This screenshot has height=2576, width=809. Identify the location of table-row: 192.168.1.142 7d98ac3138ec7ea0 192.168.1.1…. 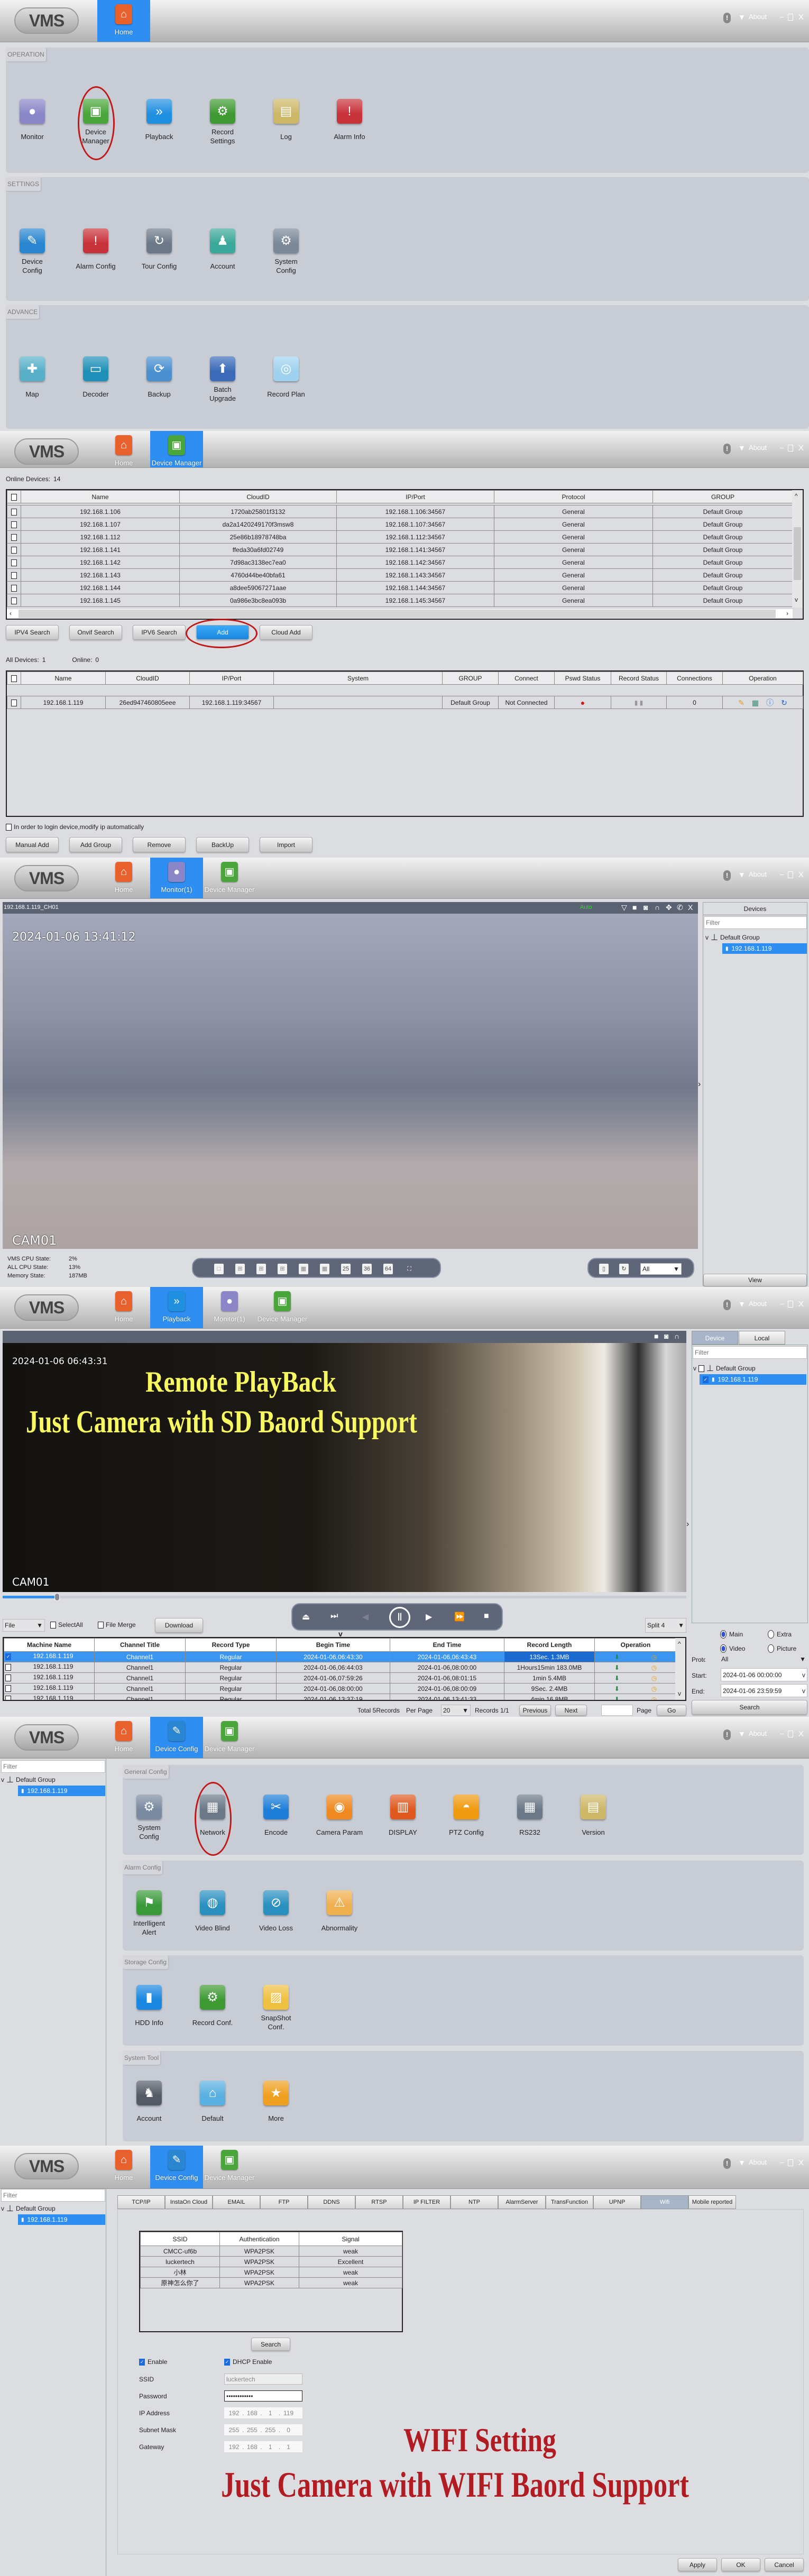
(400, 563).